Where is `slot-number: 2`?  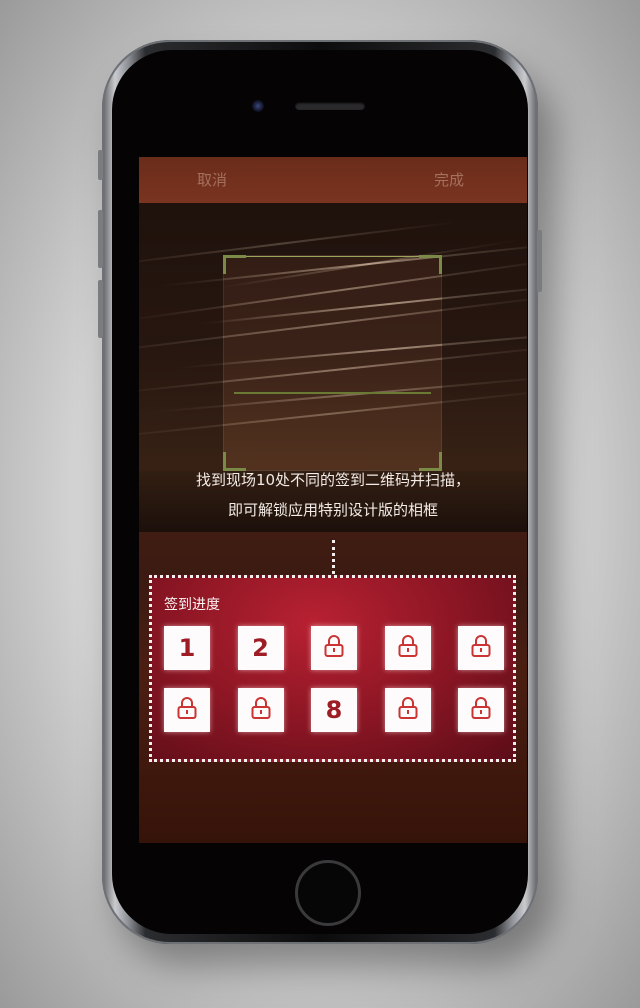 slot-number: 2 is located at coordinates (260, 648).